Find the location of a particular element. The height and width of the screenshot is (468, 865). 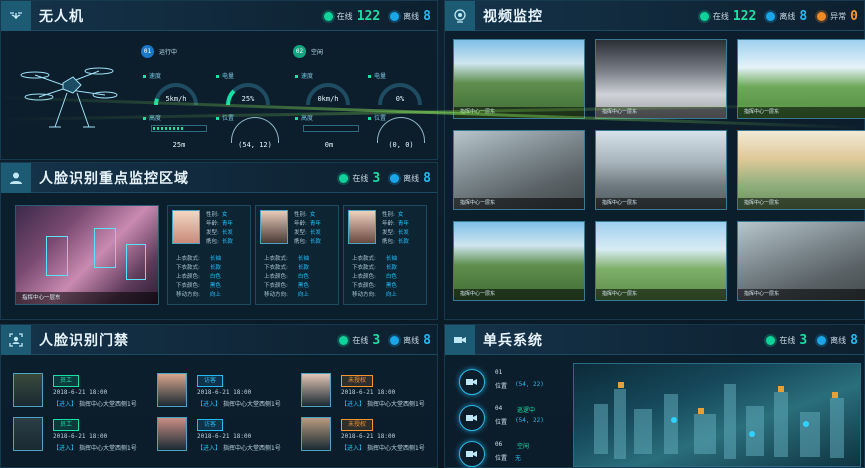

soldier-status: 巡逻中 is located at coordinates (526, 410).